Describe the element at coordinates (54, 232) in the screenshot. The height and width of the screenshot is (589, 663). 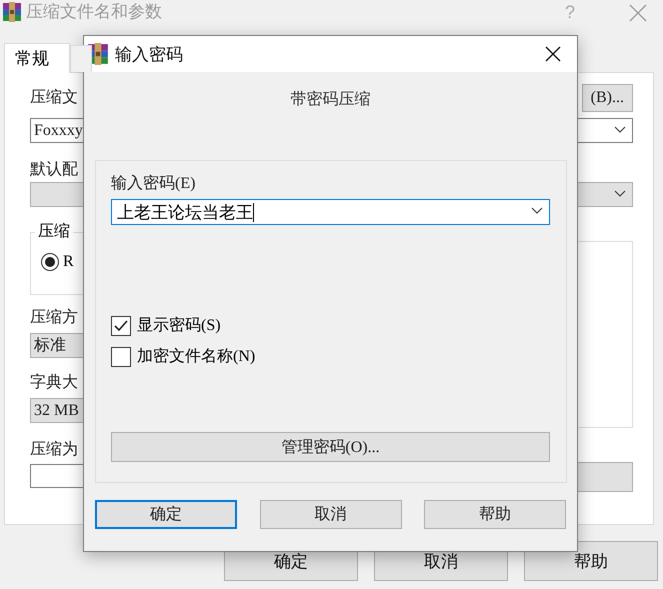
I see `group-label: 压缩` at that location.